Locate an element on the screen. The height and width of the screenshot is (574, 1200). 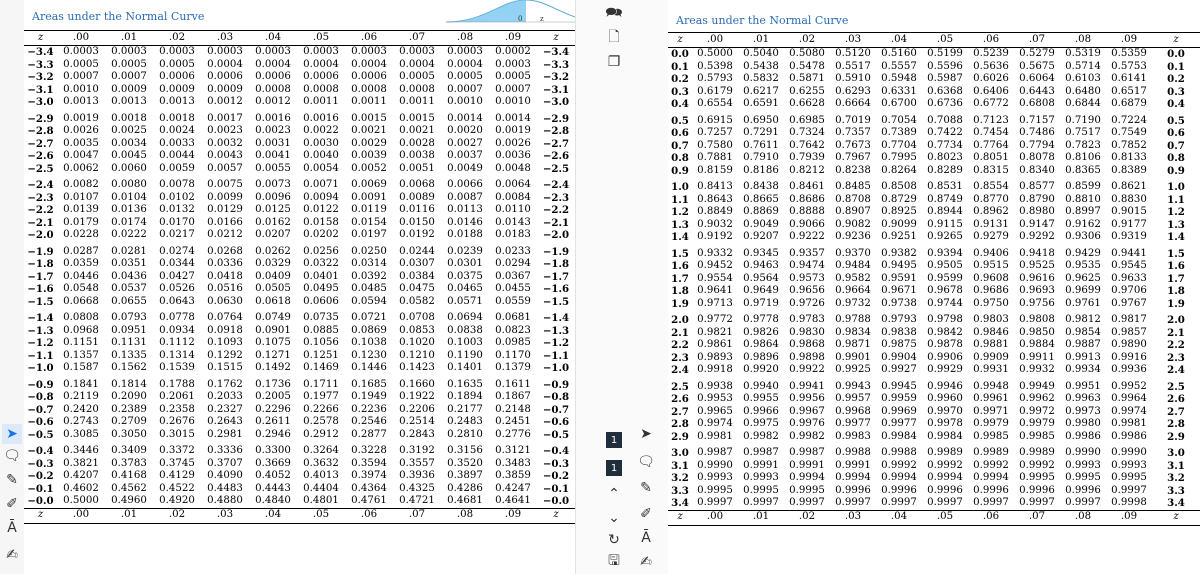
column-footer: .09 is located at coordinates (1129, 517).